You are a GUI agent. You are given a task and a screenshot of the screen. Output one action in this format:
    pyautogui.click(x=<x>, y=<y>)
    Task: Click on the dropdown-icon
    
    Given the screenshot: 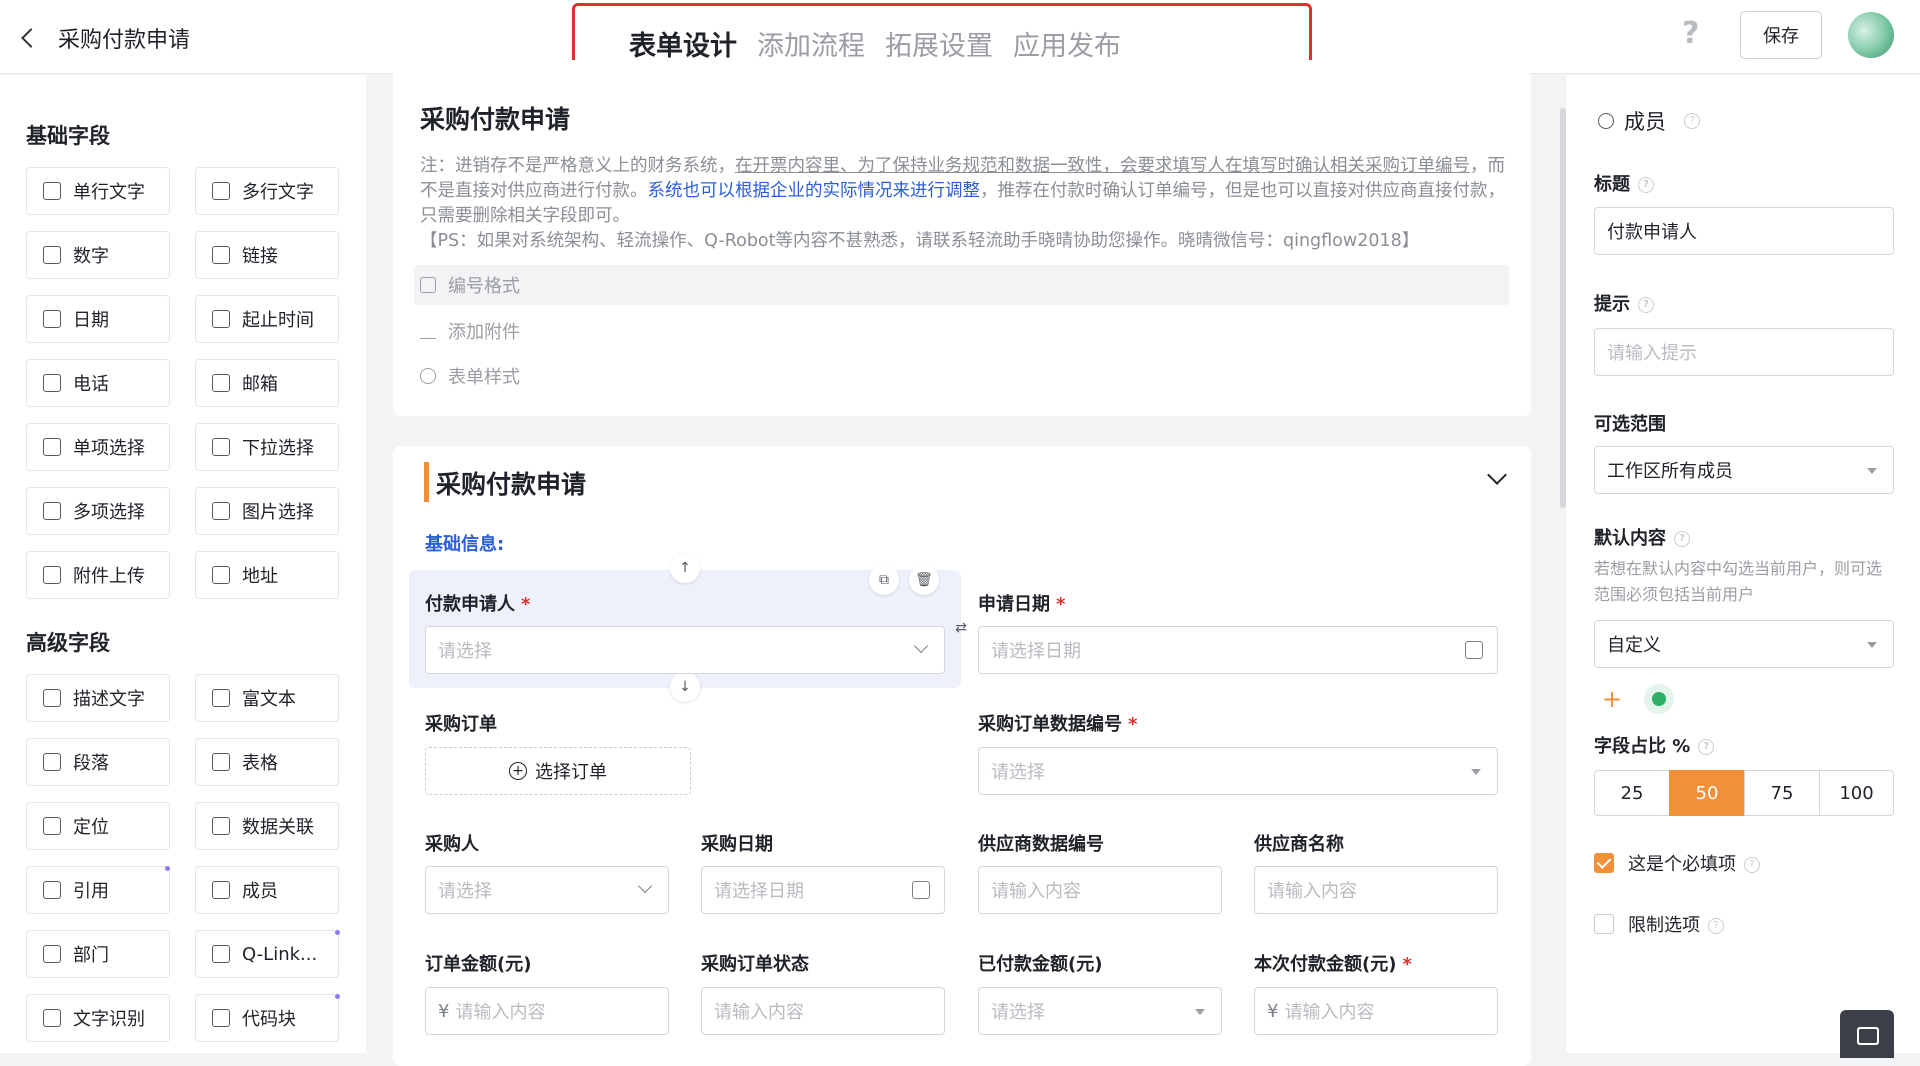 What is the action you would take?
    pyautogui.click(x=221, y=447)
    